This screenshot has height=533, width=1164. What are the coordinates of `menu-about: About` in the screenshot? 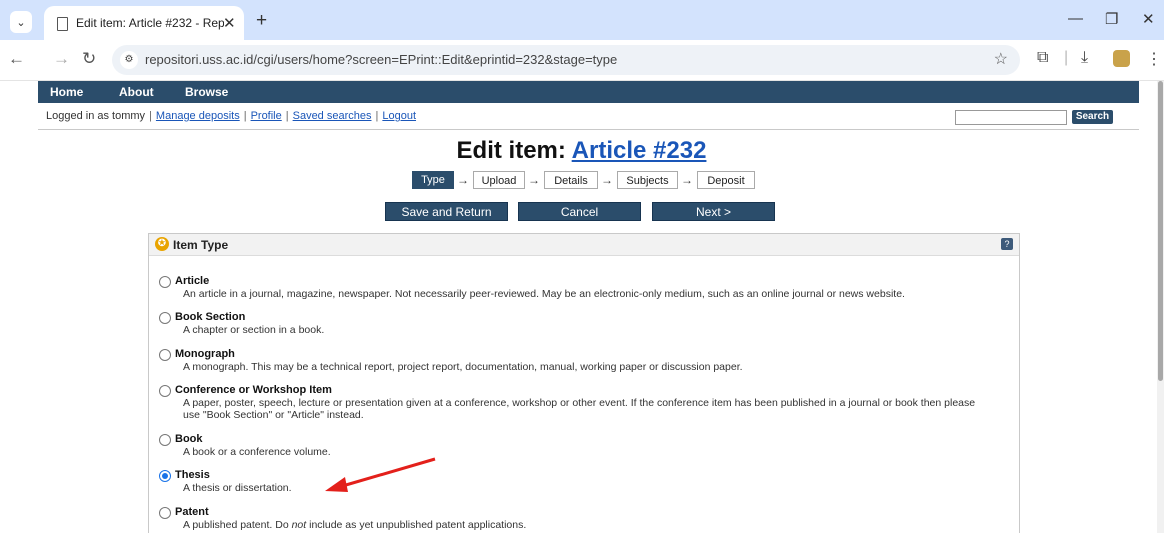 It's located at (136, 92).